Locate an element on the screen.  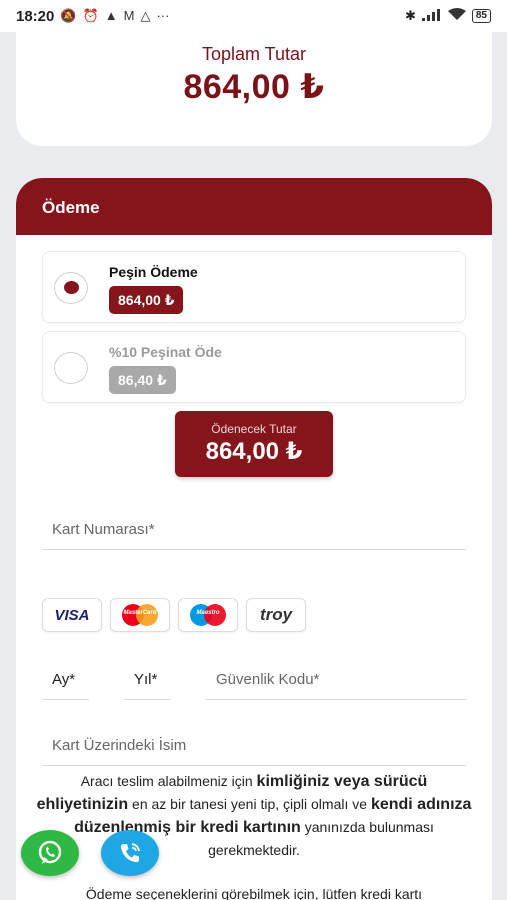
radio-selected is located at coordinates (71, 288).